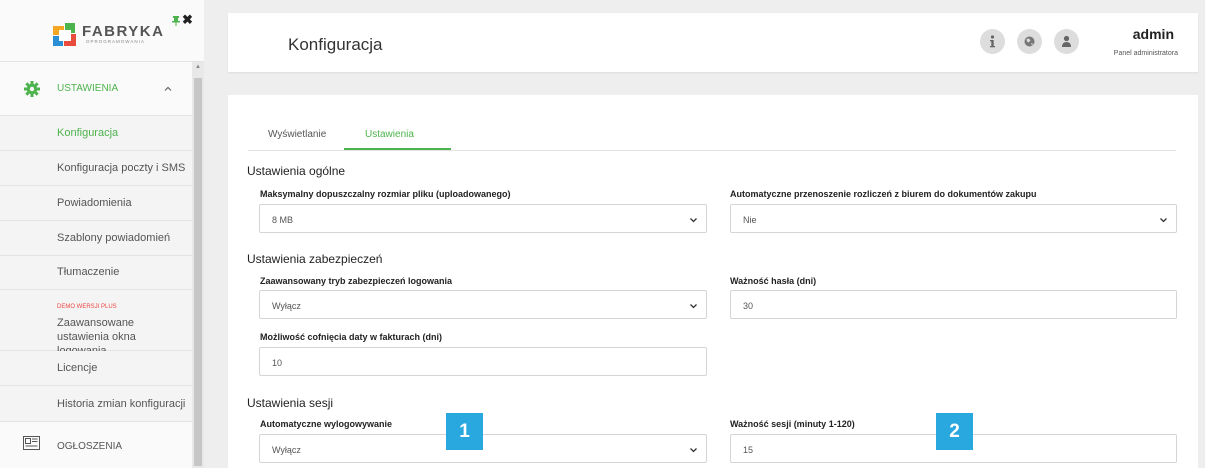 Image resolution: width=1205 pixels, height=468 pixels. Describe the element at coordinates (283, 220) in the screenshot. I see `select-value: 8 MB` at that location.